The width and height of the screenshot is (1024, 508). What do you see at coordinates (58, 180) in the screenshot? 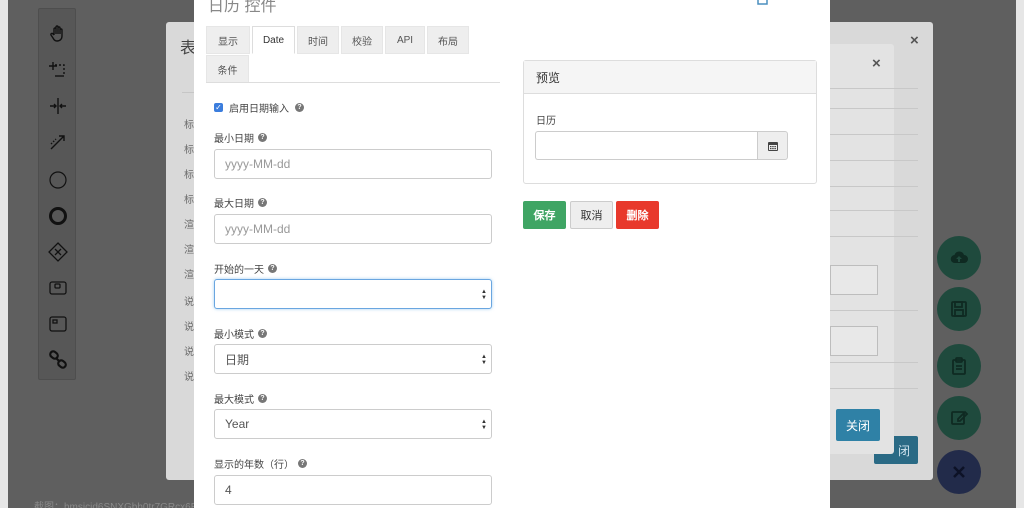
I see `start-event-icon` at bounding box center [58, 180].